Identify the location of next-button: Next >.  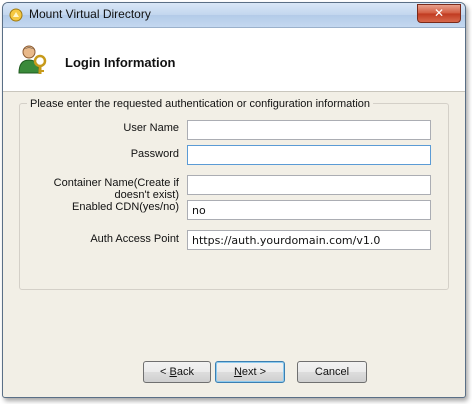
(250, 372).